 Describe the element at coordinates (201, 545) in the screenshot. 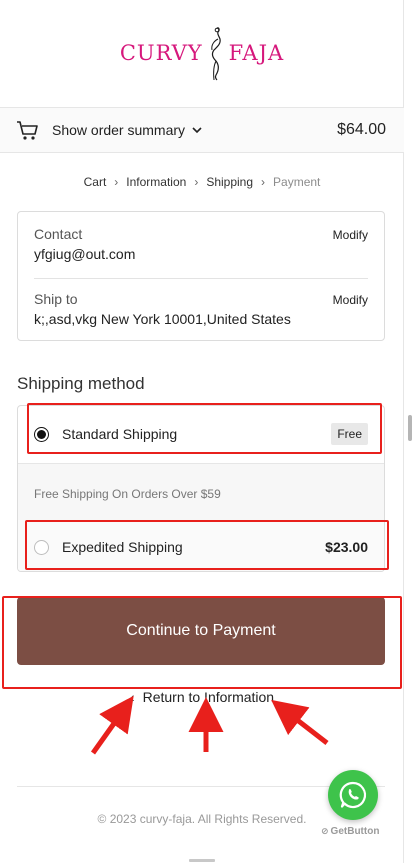

I see `expedited-shipping-option: Expedited Shipping $23.00` at that location.